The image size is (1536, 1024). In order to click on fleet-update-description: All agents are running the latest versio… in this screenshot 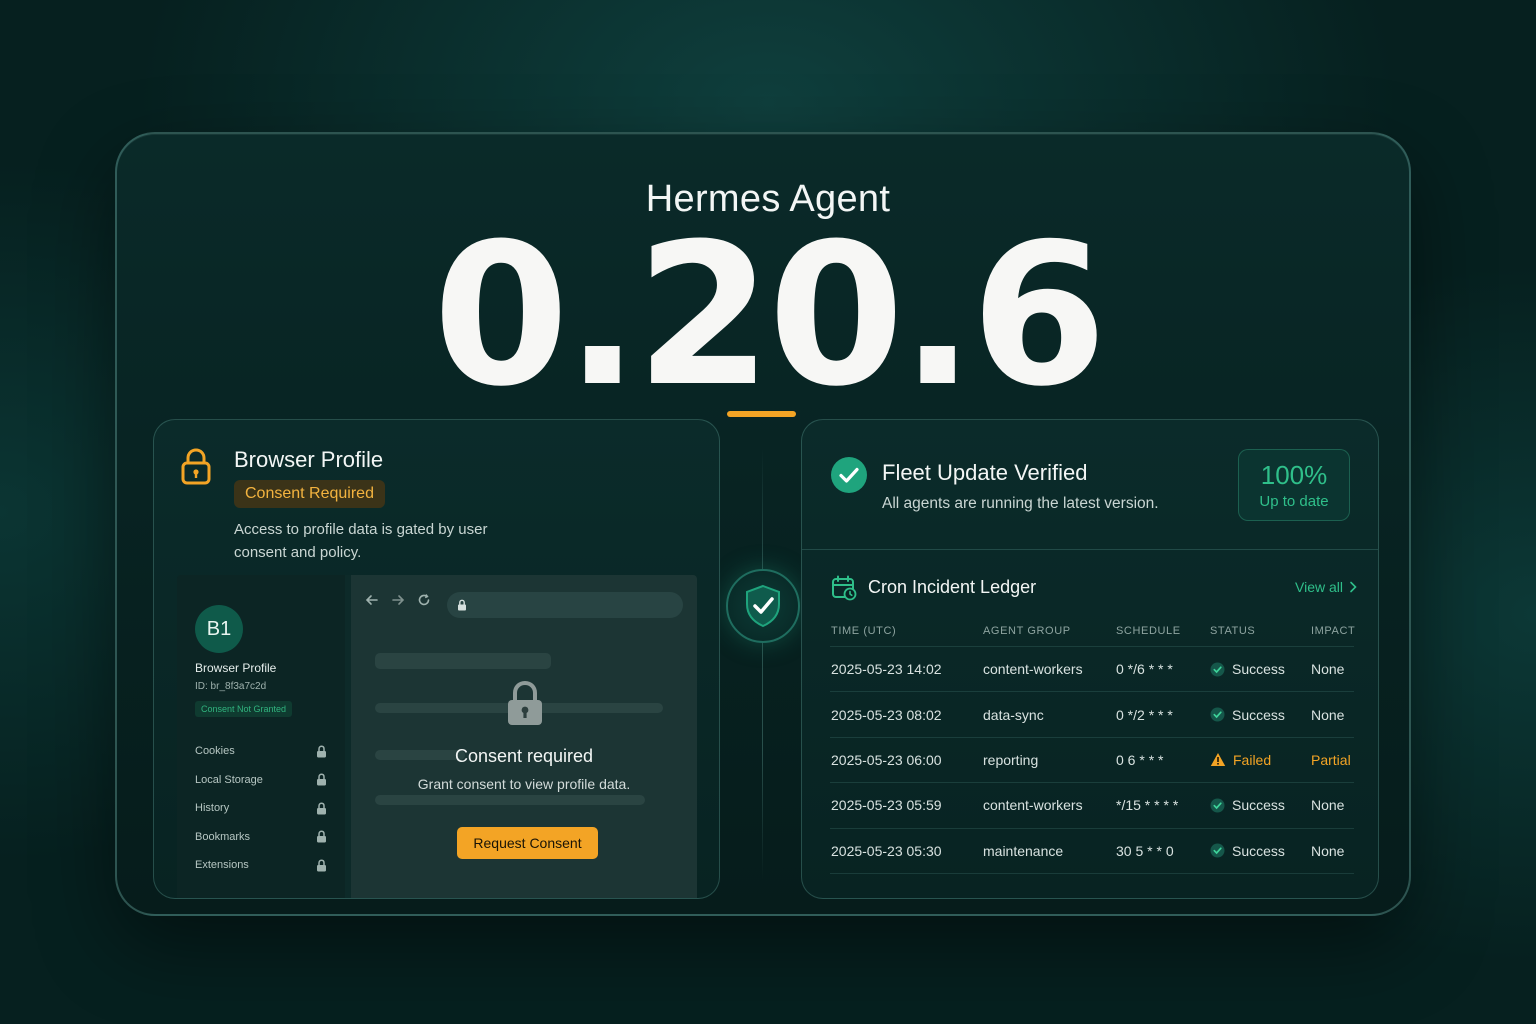, I will do `click(1020, 503)`.